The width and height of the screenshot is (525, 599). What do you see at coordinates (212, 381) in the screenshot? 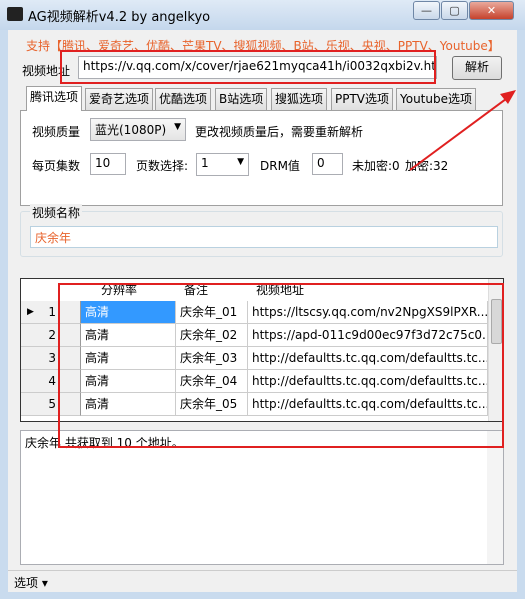
I see `cell-note: 庆余年_04` at bounding box center [212, 381].